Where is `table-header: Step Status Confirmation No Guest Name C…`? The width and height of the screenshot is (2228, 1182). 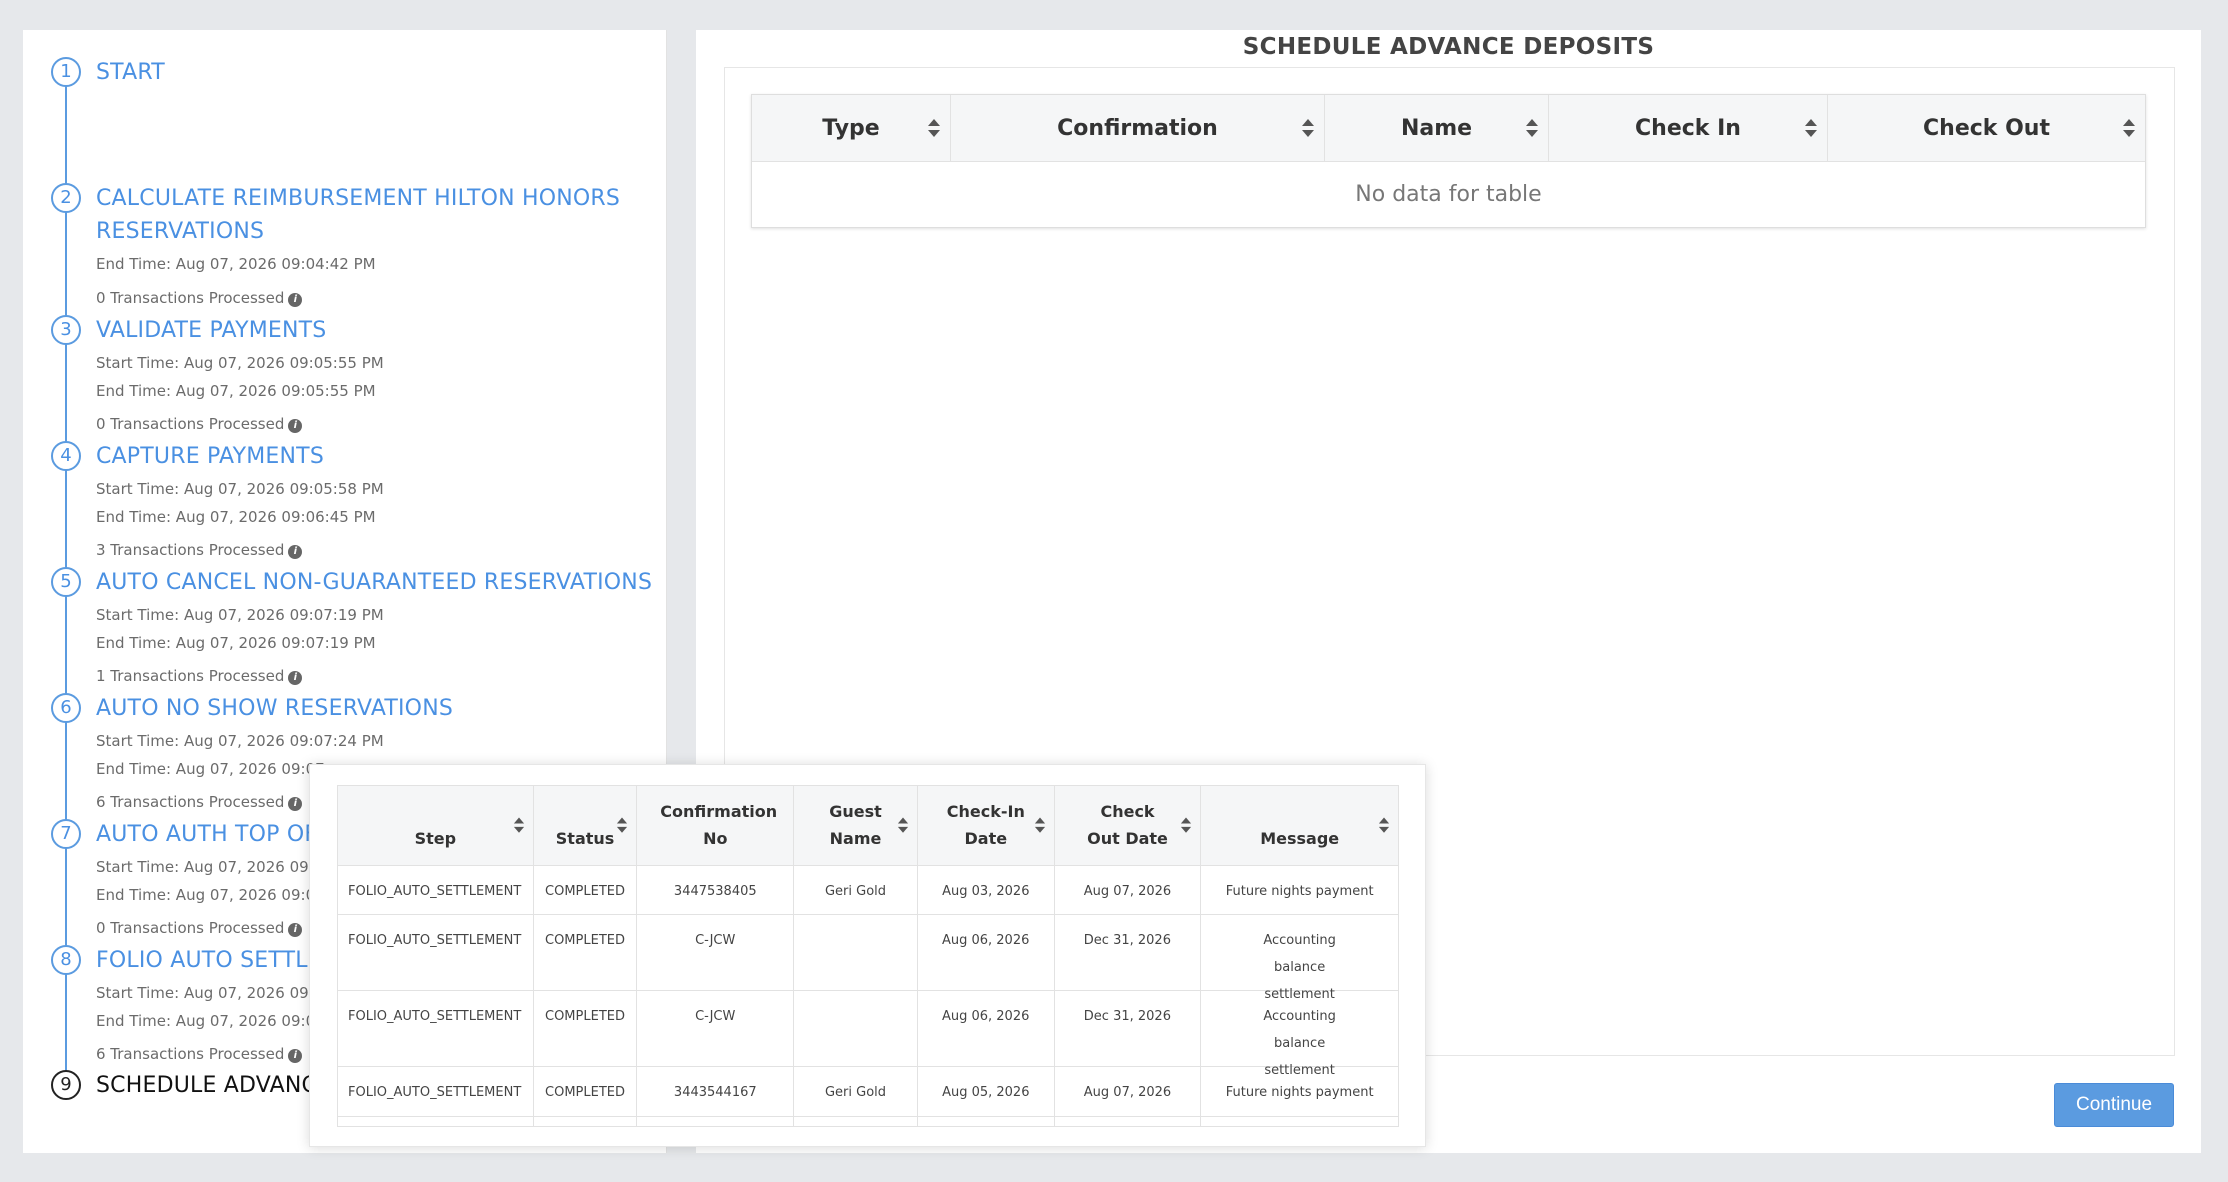 table-header: Step Status Confirmation No Guest Name C… is located at coordinates (868, 826).